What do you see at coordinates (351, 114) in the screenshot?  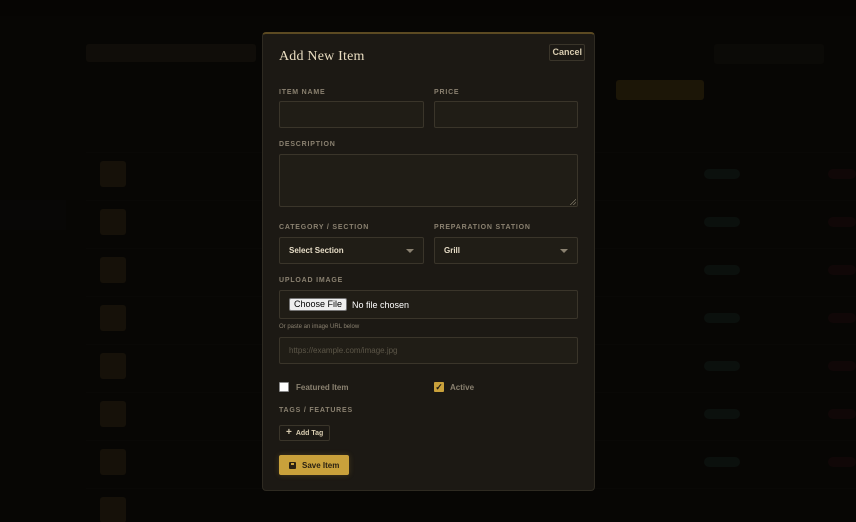 I see `item-name-input` at bounding box center [351, 114].